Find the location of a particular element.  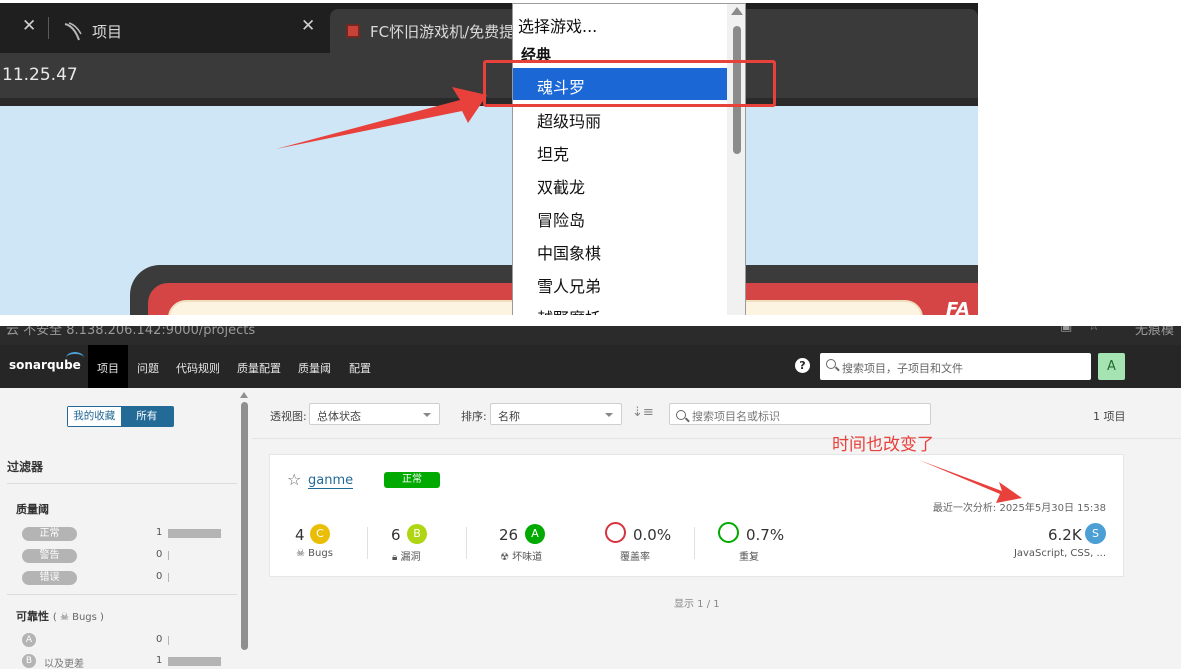

nav-quality-profiles: 质量配置 is located at coordinates (259, 368).